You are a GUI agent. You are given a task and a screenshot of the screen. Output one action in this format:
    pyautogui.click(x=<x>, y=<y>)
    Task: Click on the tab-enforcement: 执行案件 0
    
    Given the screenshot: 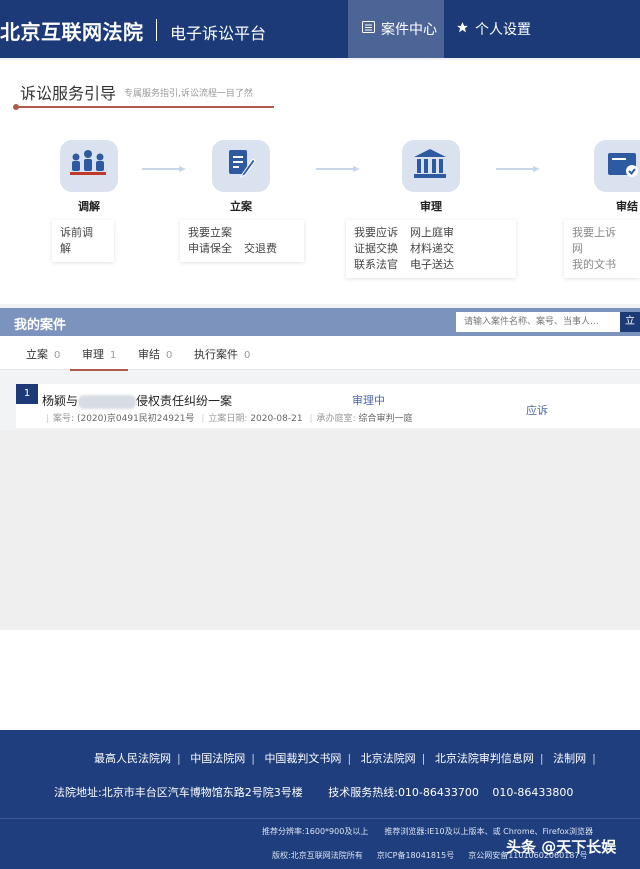 What is the action you would take?
    pyautogui.click(x=222, y=354)
    